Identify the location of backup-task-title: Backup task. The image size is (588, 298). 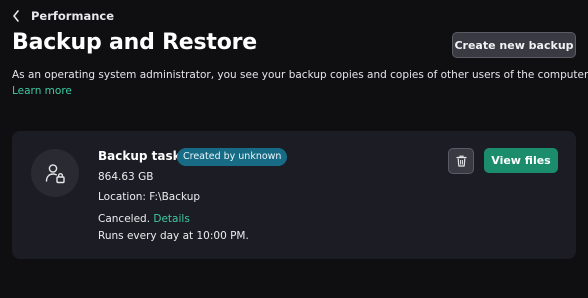
(139, 156).